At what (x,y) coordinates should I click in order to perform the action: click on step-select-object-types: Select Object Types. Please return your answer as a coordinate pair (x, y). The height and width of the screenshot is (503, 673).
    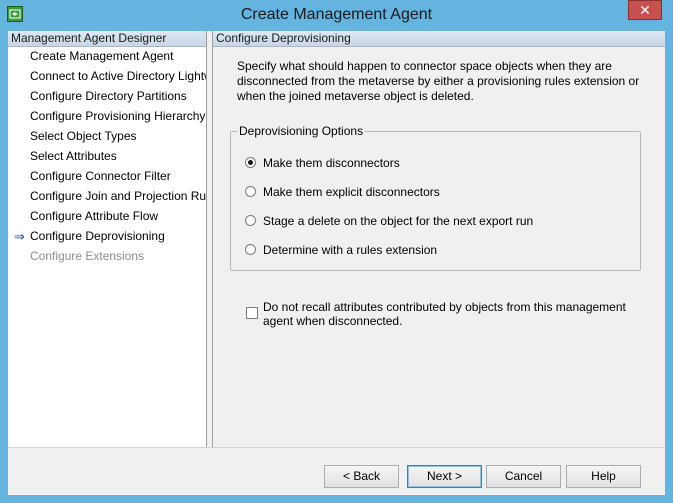
    Looking at the image, I should click on (107, 139).